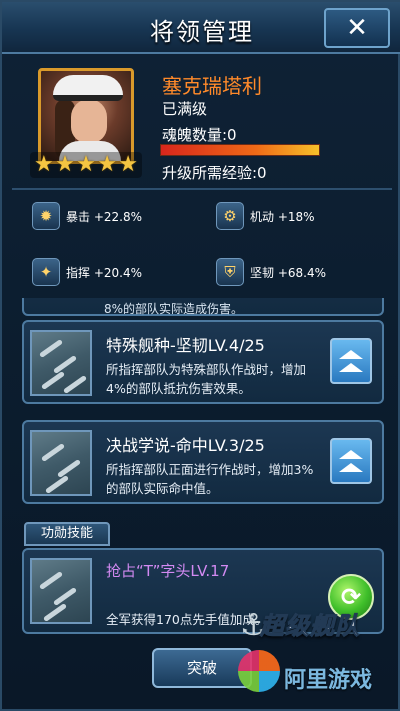 The width and height of the screenshot is (400, 711). I want to click on skill-name: 抢占“T”字头LV.17, so click(168, 571).